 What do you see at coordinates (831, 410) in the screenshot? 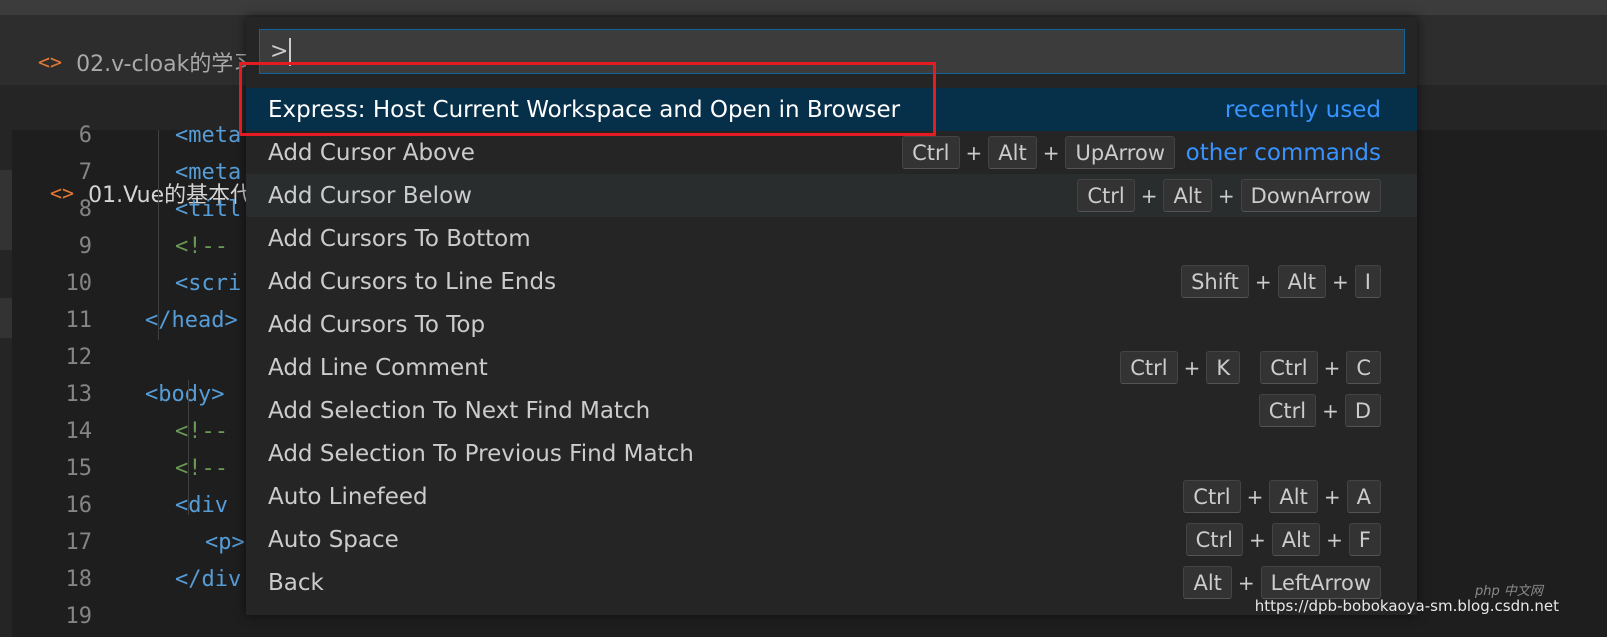
I see `command-item: Add Selection To Next Find Match Ctrl + D` at bounding box center [831, 410].